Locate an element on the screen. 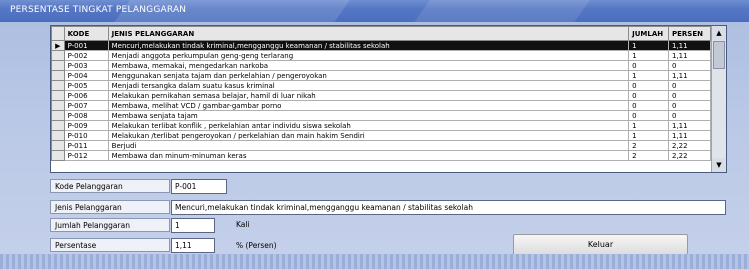  table-header-row: KODE JENIS PELANGGARAN JUMLAH PERSEN is located at coordinates (381, 33).